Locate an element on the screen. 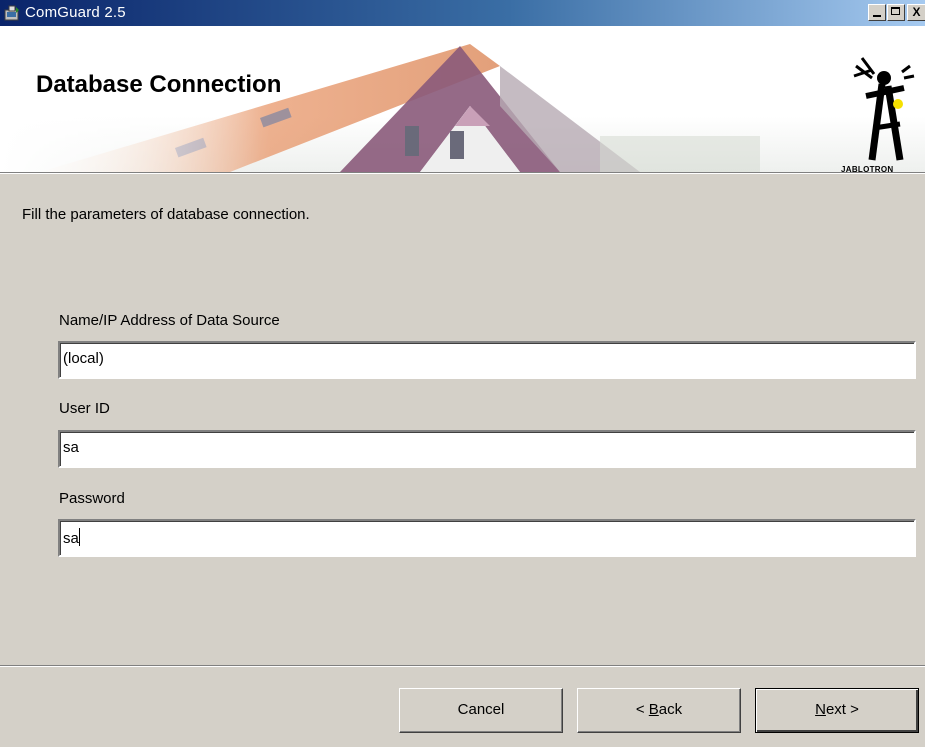 Image resolution: width=925 pixels, height=747 pixels. maximize-button is located at coordinates (896, 12).